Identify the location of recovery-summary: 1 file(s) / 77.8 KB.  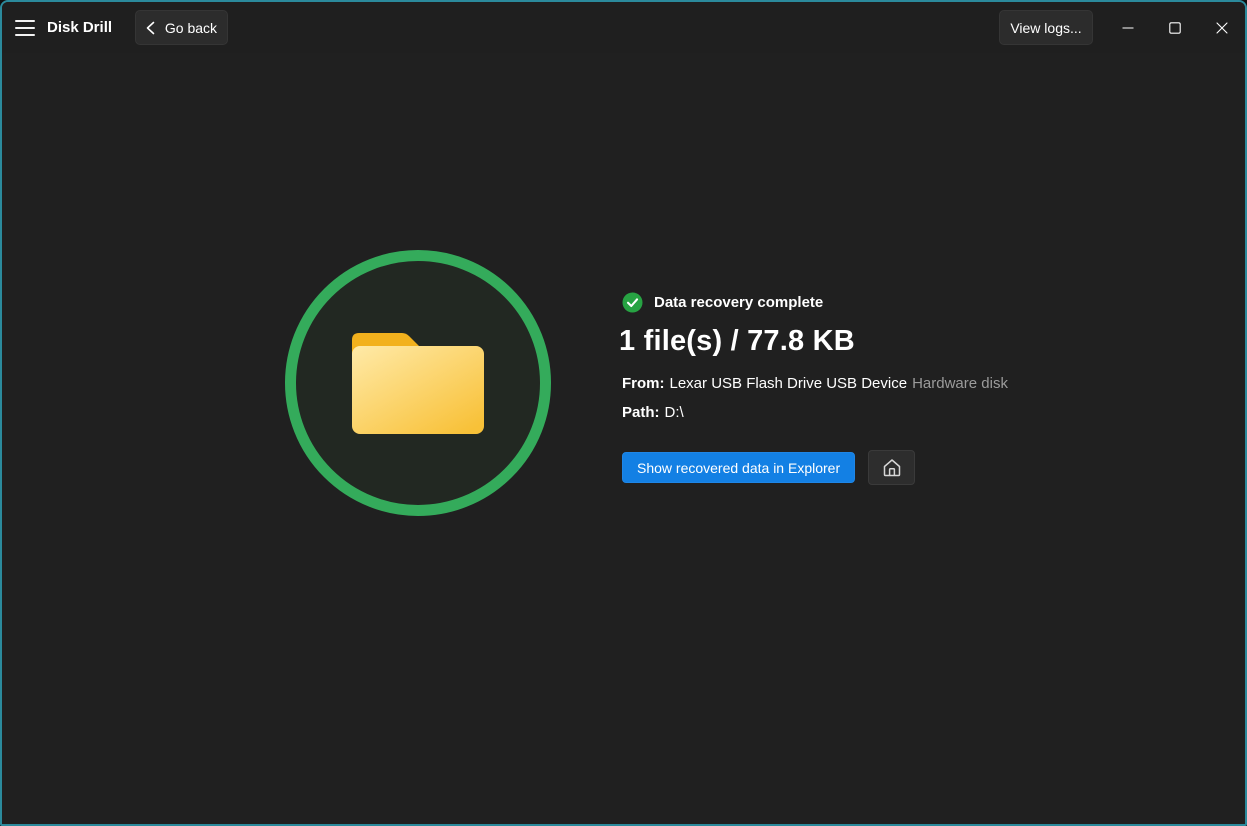
(737, 341).